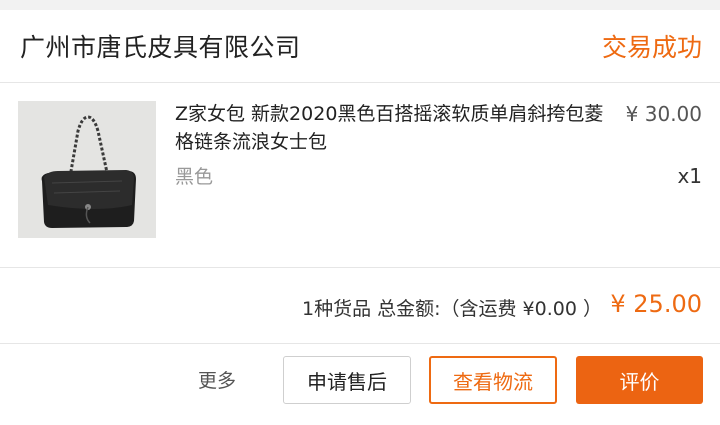 This screenshot has width=720, height=425. I want to click on product-price: ¥ 30.00, so click(663, 114).